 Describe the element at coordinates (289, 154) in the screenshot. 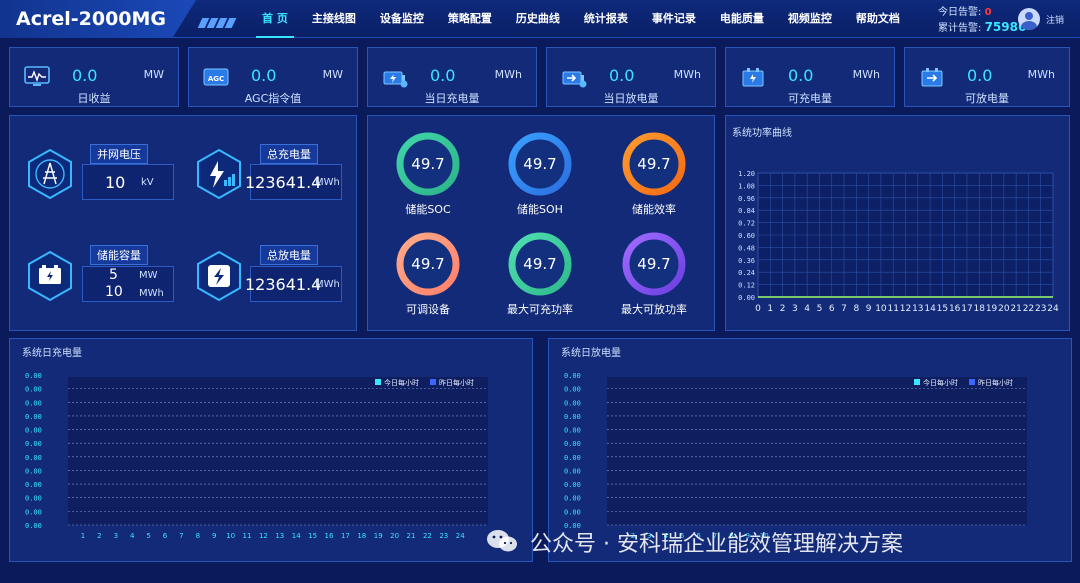

I see `total-charge-label: 总充电量` at that location.